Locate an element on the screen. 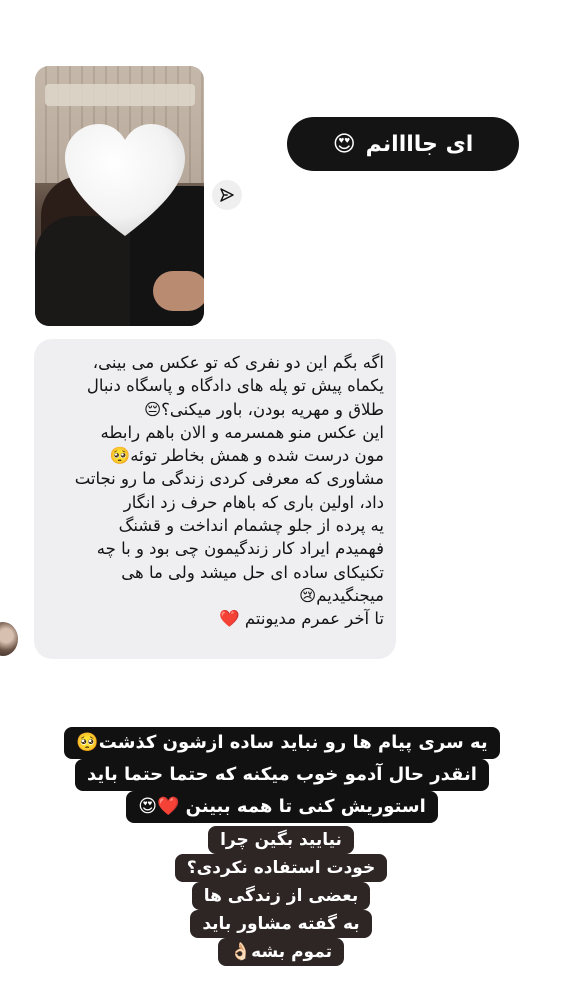 The width and height of the screenshot is (563, 1000). reply-pill-text: ای جاااانم is located at coordinates (419, 144).